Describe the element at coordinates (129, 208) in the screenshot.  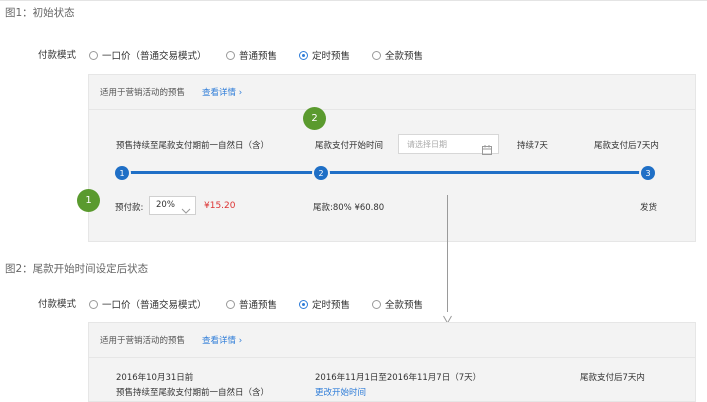
I see `deposit-label: 预付款:` at that location.